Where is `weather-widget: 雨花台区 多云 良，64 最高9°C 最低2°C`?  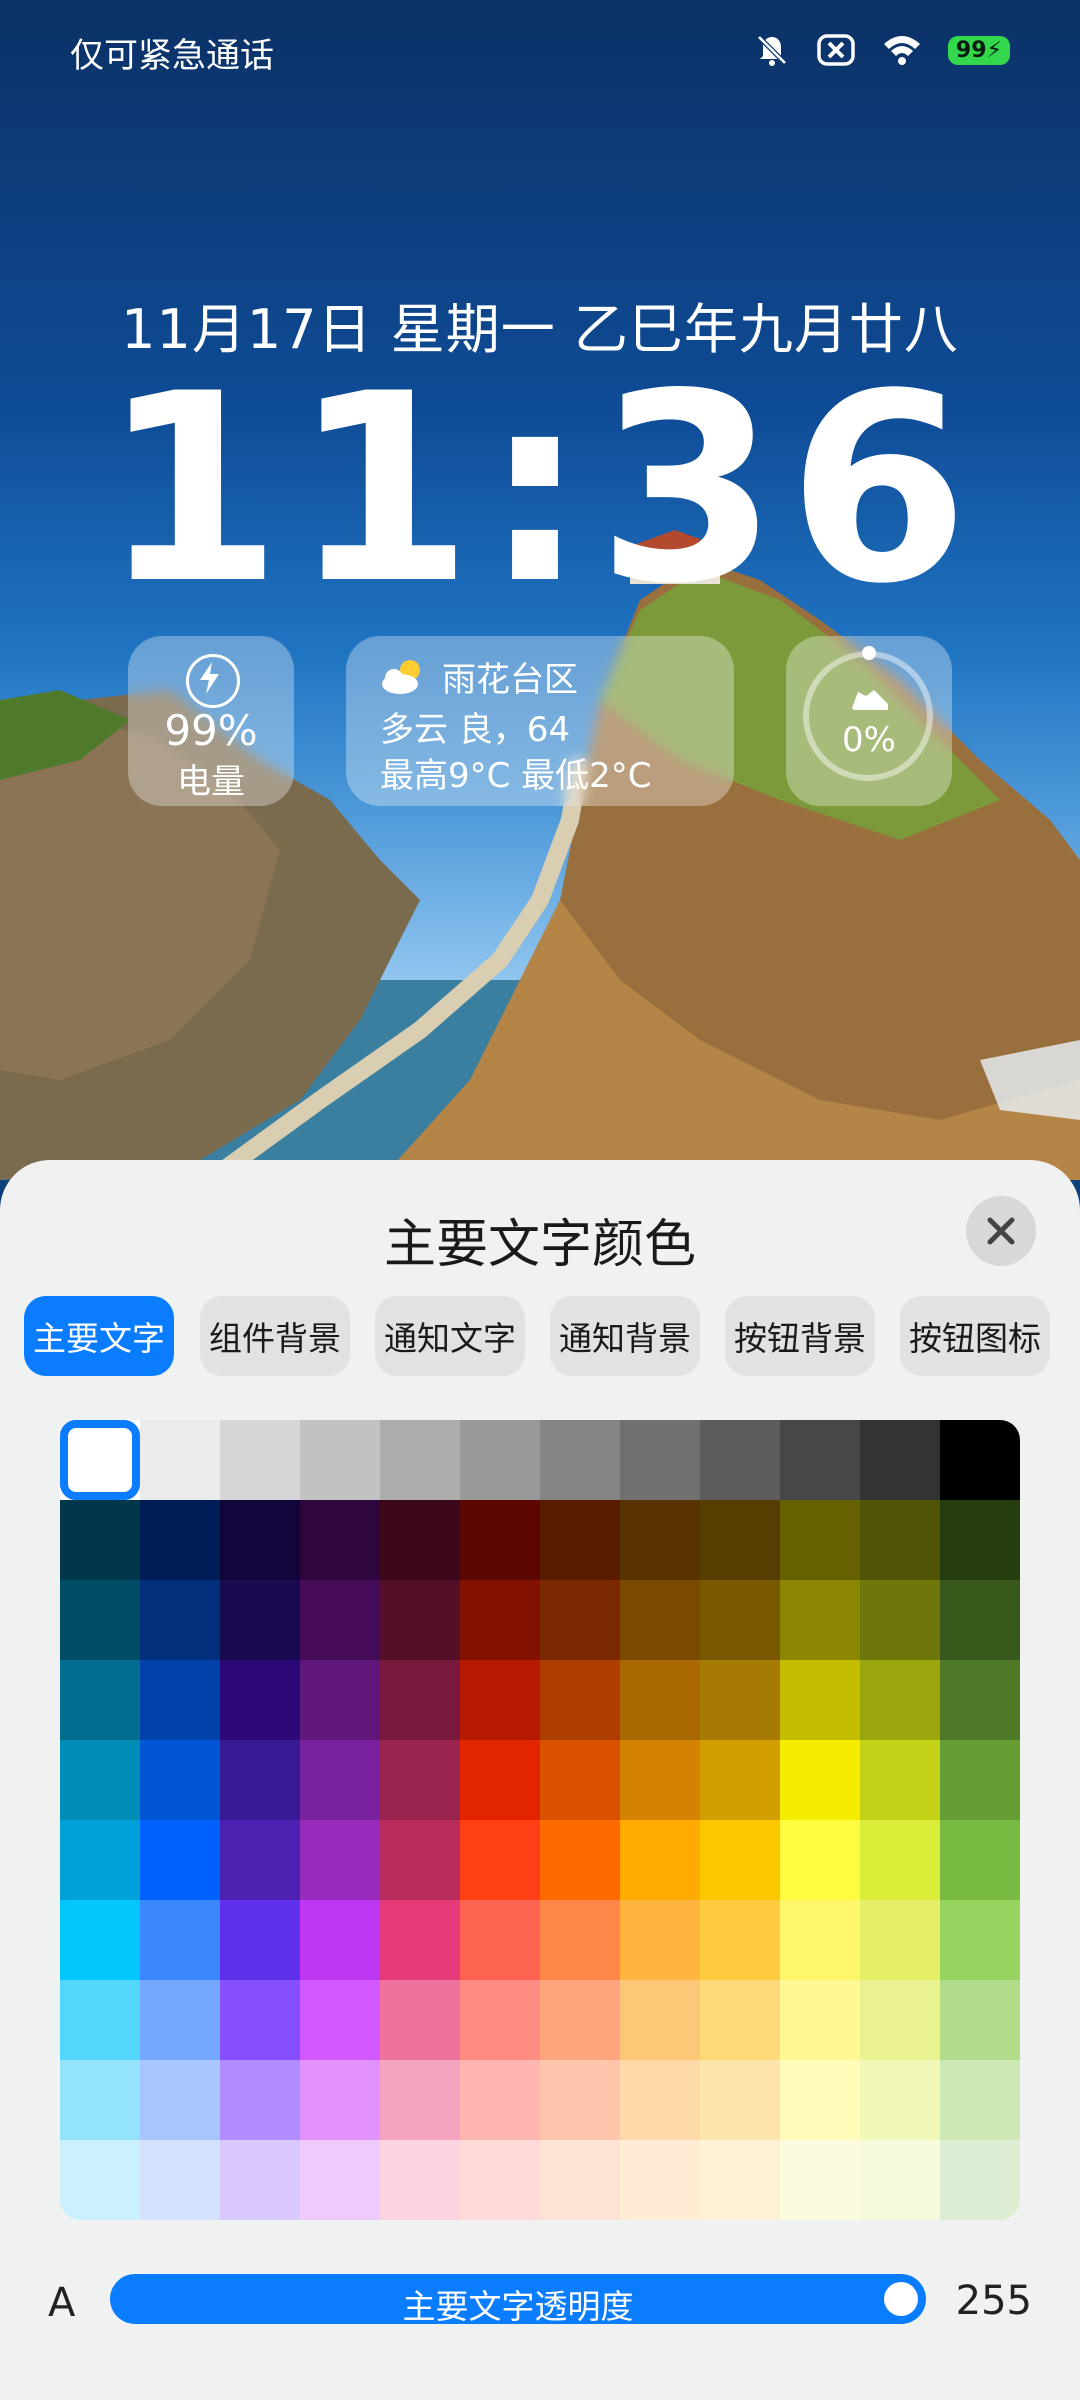
weather-widget: 雨花台区 多云 良，64 最高9°C 最低2°C is located at coordinates (540, 721).